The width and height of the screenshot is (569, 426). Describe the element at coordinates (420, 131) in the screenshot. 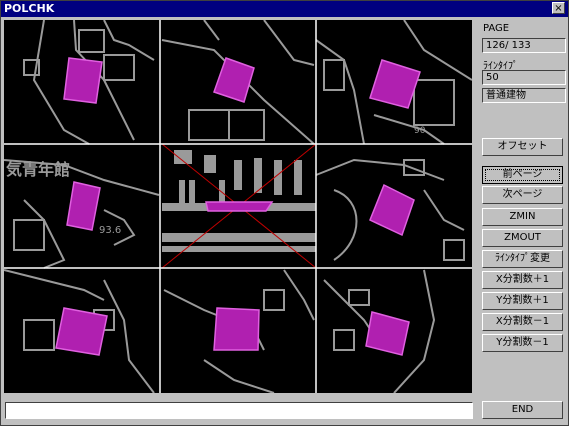

I see `map-label-spot-value: 90` at that location.